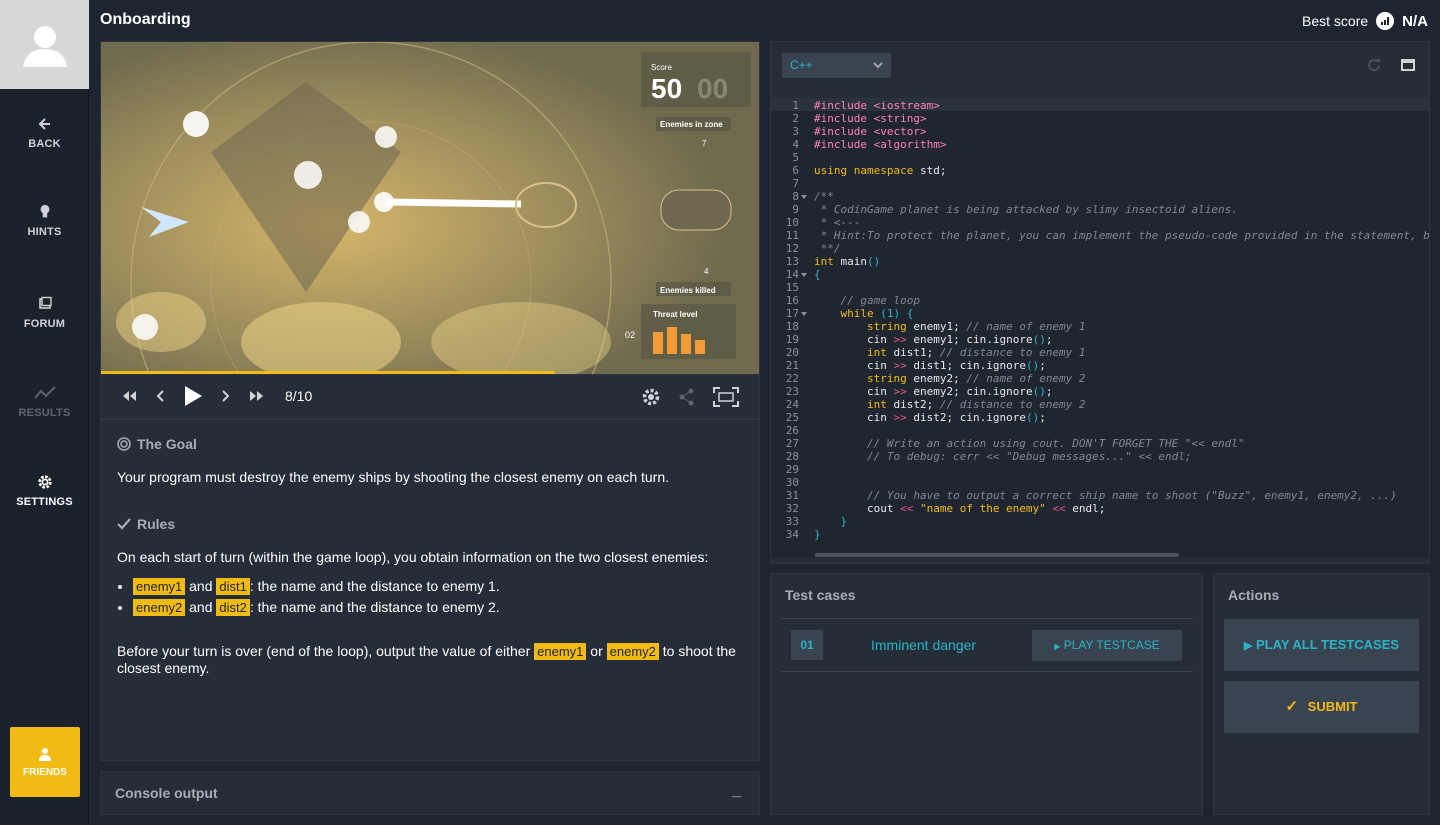 This screenshot has height=825, width=1440. I want to click on code-line: #include <algorithm>, so click(880, 144).